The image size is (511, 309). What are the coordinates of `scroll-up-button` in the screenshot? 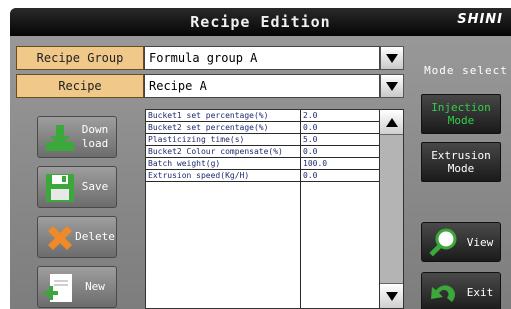 It's located at (391, 122).